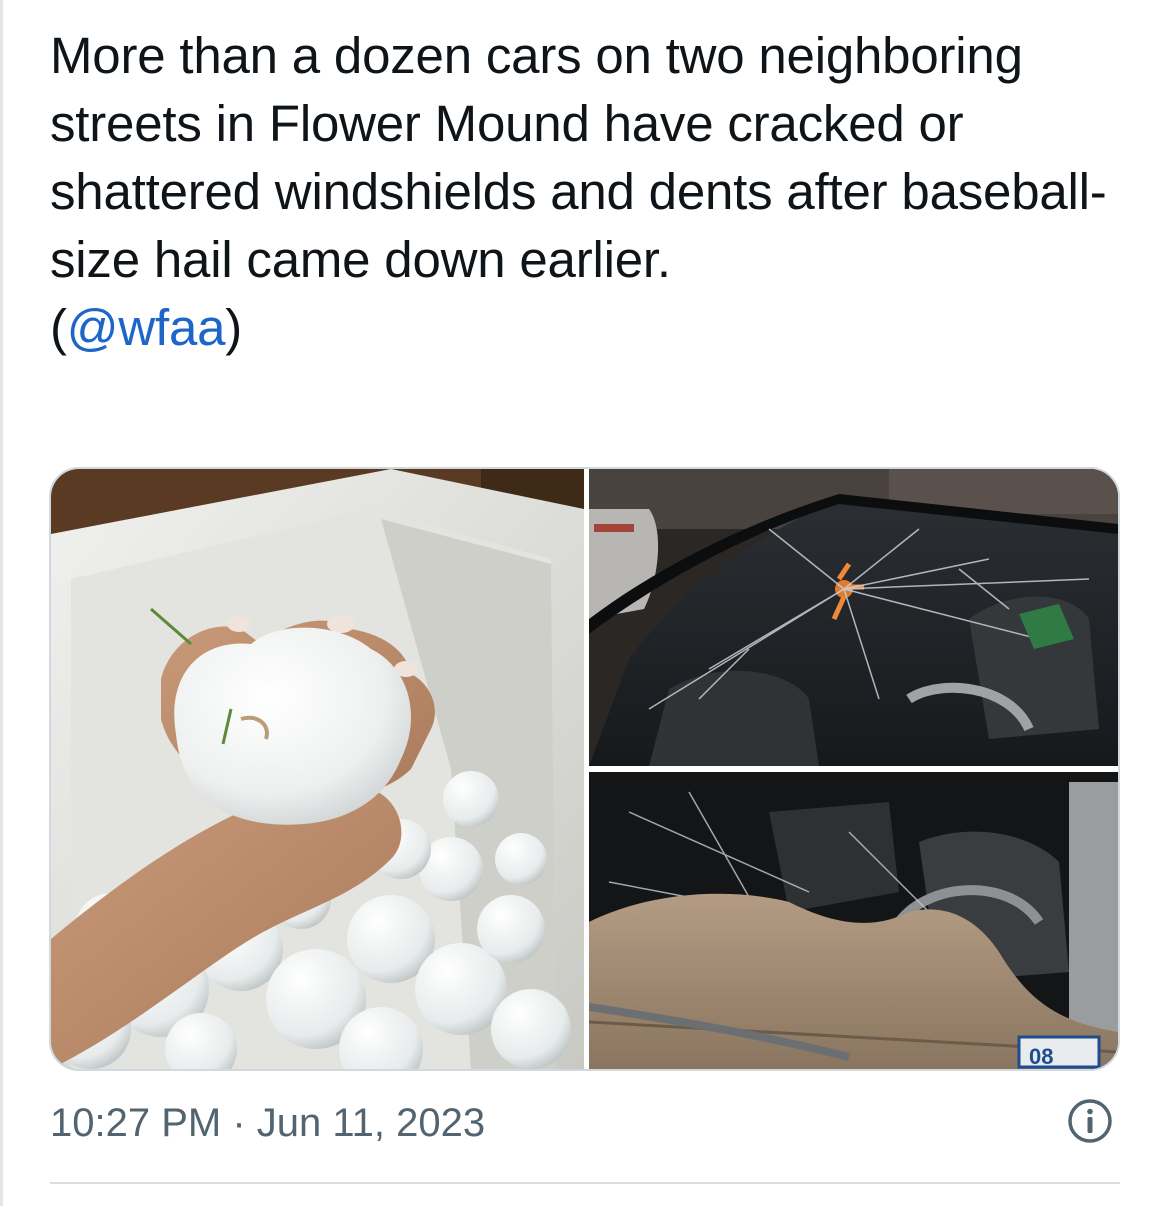 This screenshot has height=1206, width=1170. What do you see at coordinates (136, 1123) in the screenshot?
I see `tweet-time: 10:27 PM` at bounding box center [136, 1123].